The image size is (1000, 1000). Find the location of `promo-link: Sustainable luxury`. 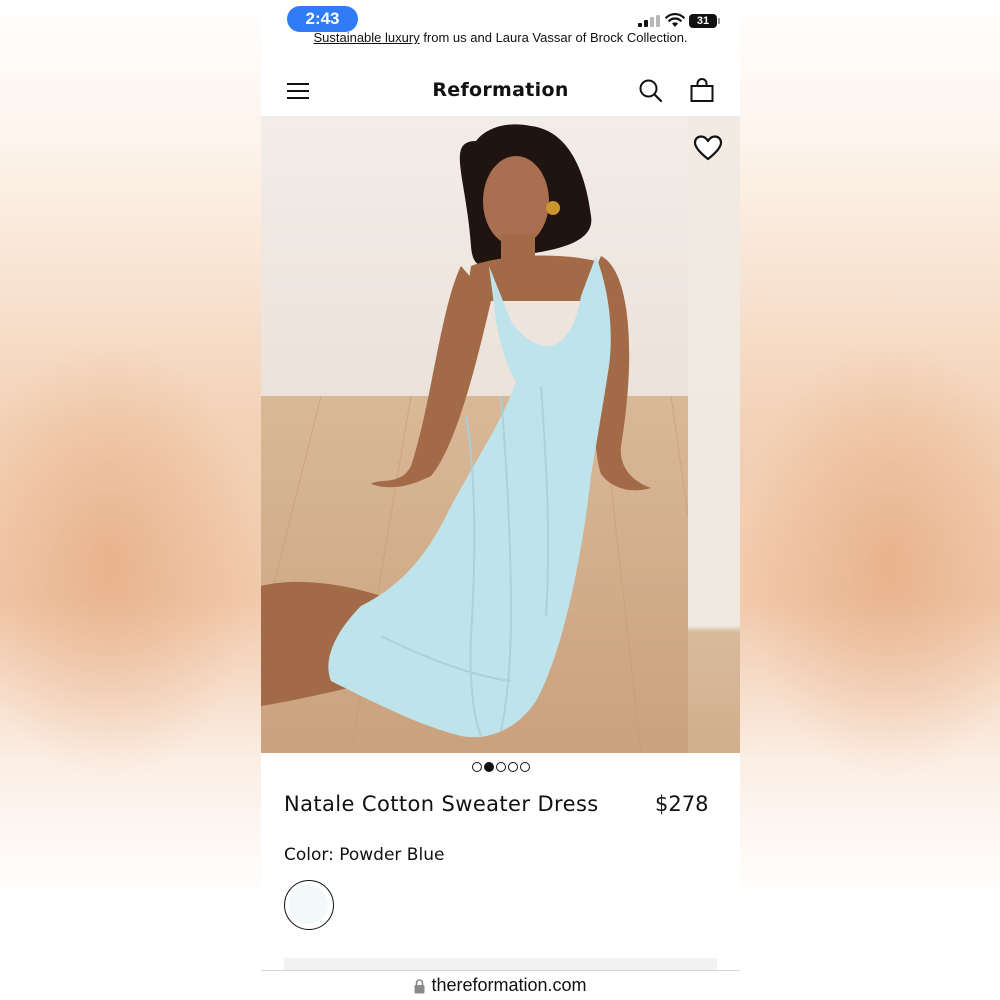

promo-link: Sustainable luxury is located at coordinates (366, 37).